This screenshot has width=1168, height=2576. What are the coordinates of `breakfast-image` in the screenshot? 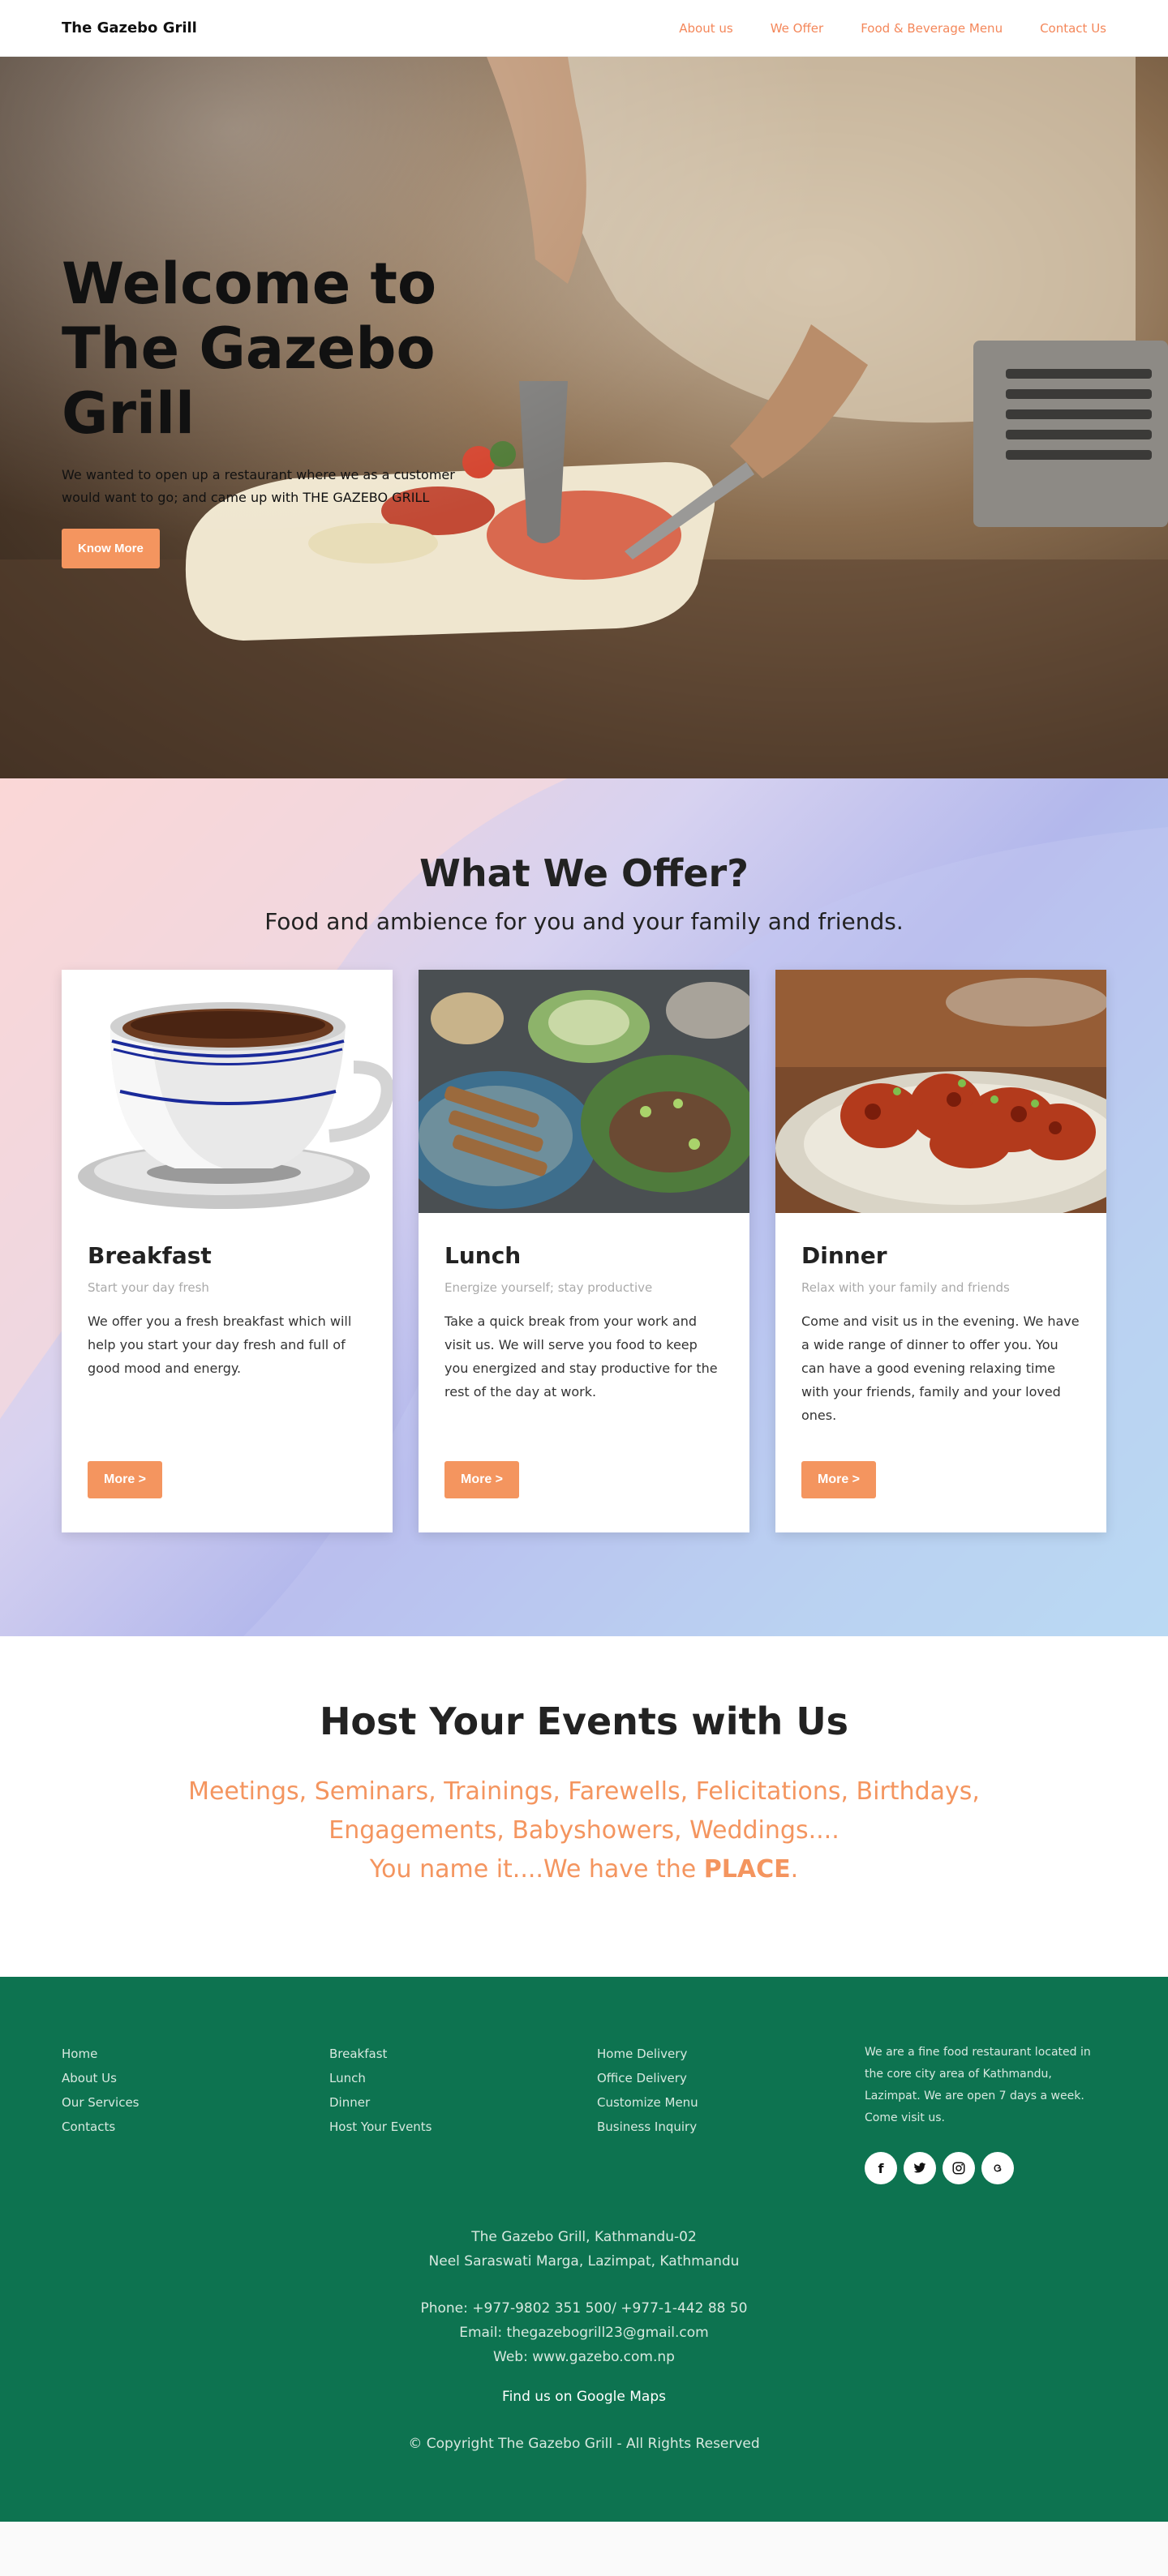 It's located at (227, 1091).